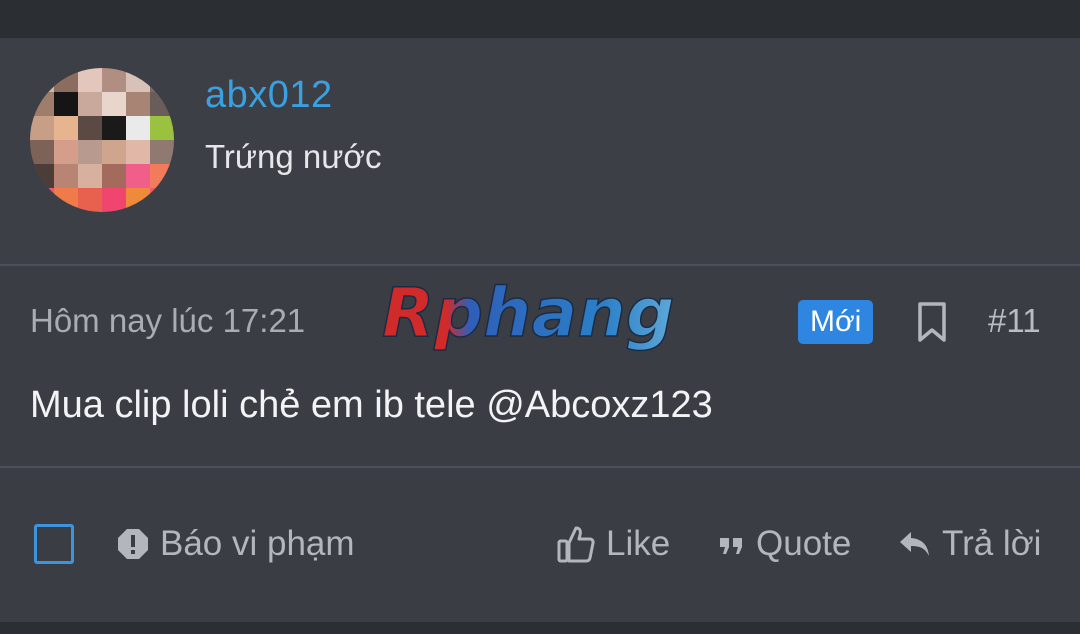 The width and height of the screenshot is (1080, 634). I want to click on watermark-logo: Rphang, so click(541, 316).